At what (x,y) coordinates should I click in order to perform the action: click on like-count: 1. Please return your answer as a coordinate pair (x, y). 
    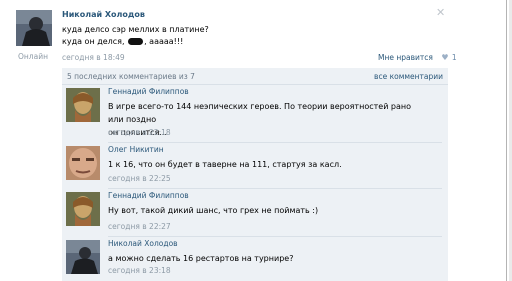
    Looking at the image, I should click on (454, 57).